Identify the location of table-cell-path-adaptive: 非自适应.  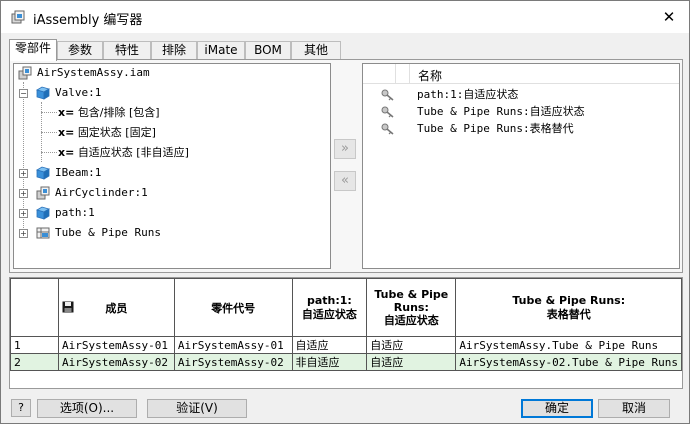
(329, 362).